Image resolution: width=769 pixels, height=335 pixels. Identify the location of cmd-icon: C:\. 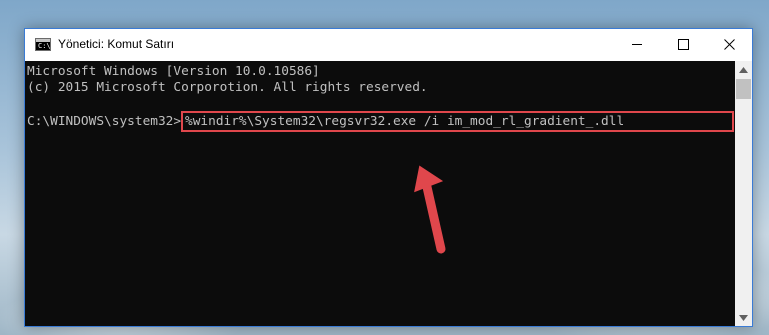
(43, 44).